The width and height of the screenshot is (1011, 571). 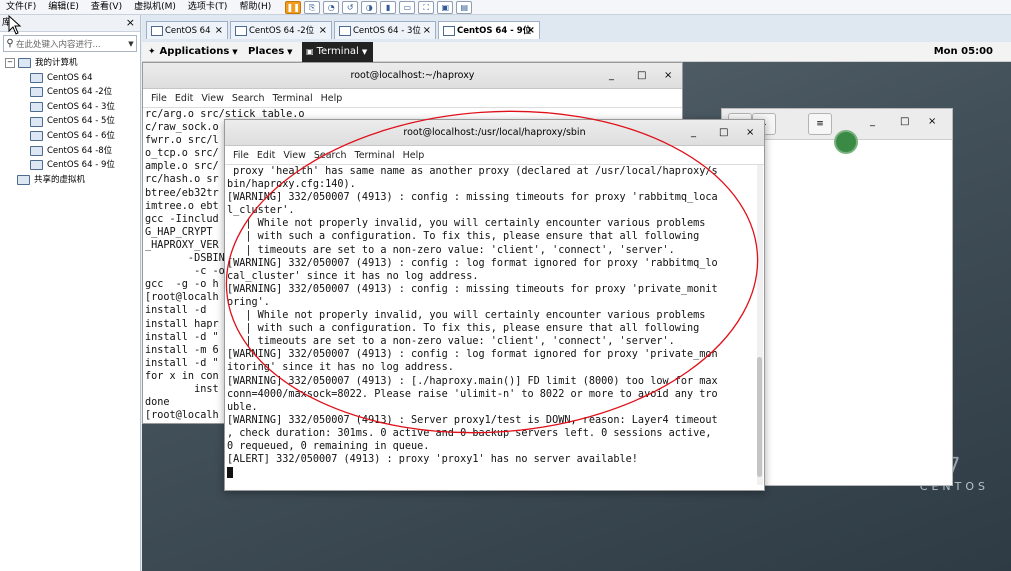 What do you see at coordinates (412, 76) in the screenshot?
I see `terminal-title-bar: root@localhost:~/haproxy _ □ ×` at bounding box center [412, 76].